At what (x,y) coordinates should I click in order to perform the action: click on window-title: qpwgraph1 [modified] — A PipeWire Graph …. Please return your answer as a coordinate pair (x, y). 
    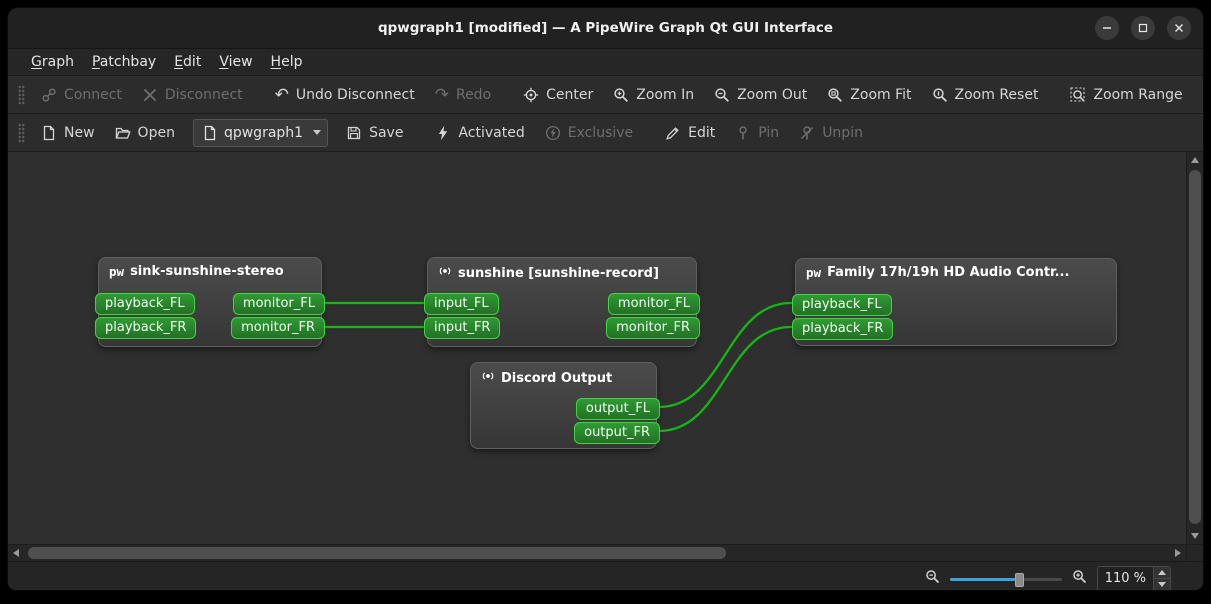
    Looking at the image, I should click on (605, 28).